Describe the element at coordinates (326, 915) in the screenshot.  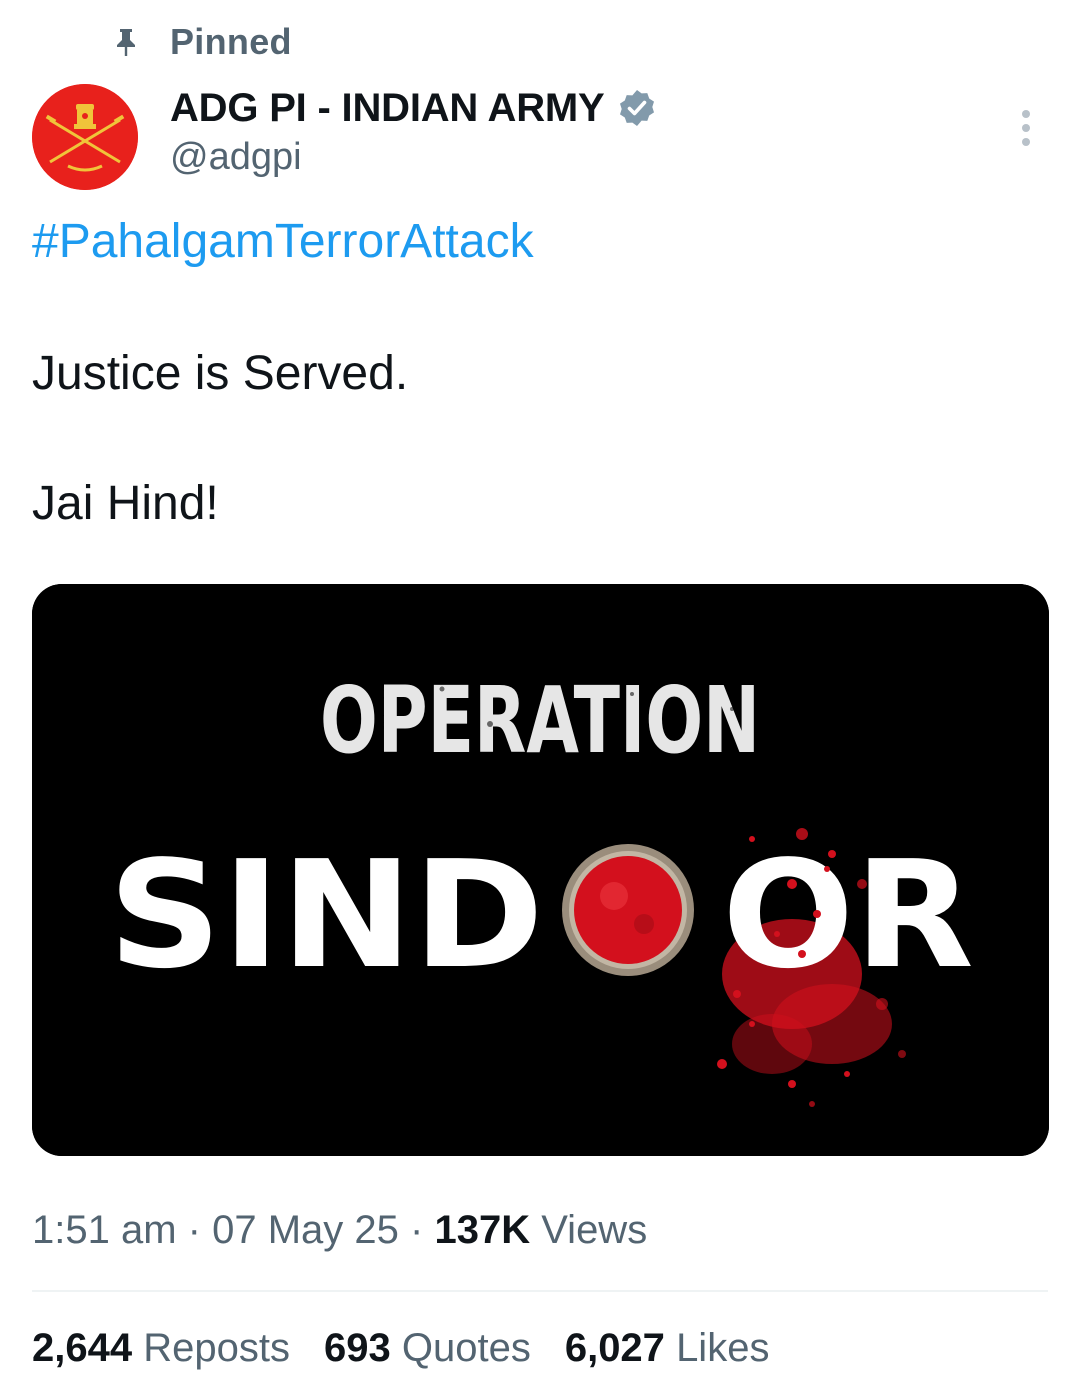
I see `image-title-bottom-left: SIND` at that location.